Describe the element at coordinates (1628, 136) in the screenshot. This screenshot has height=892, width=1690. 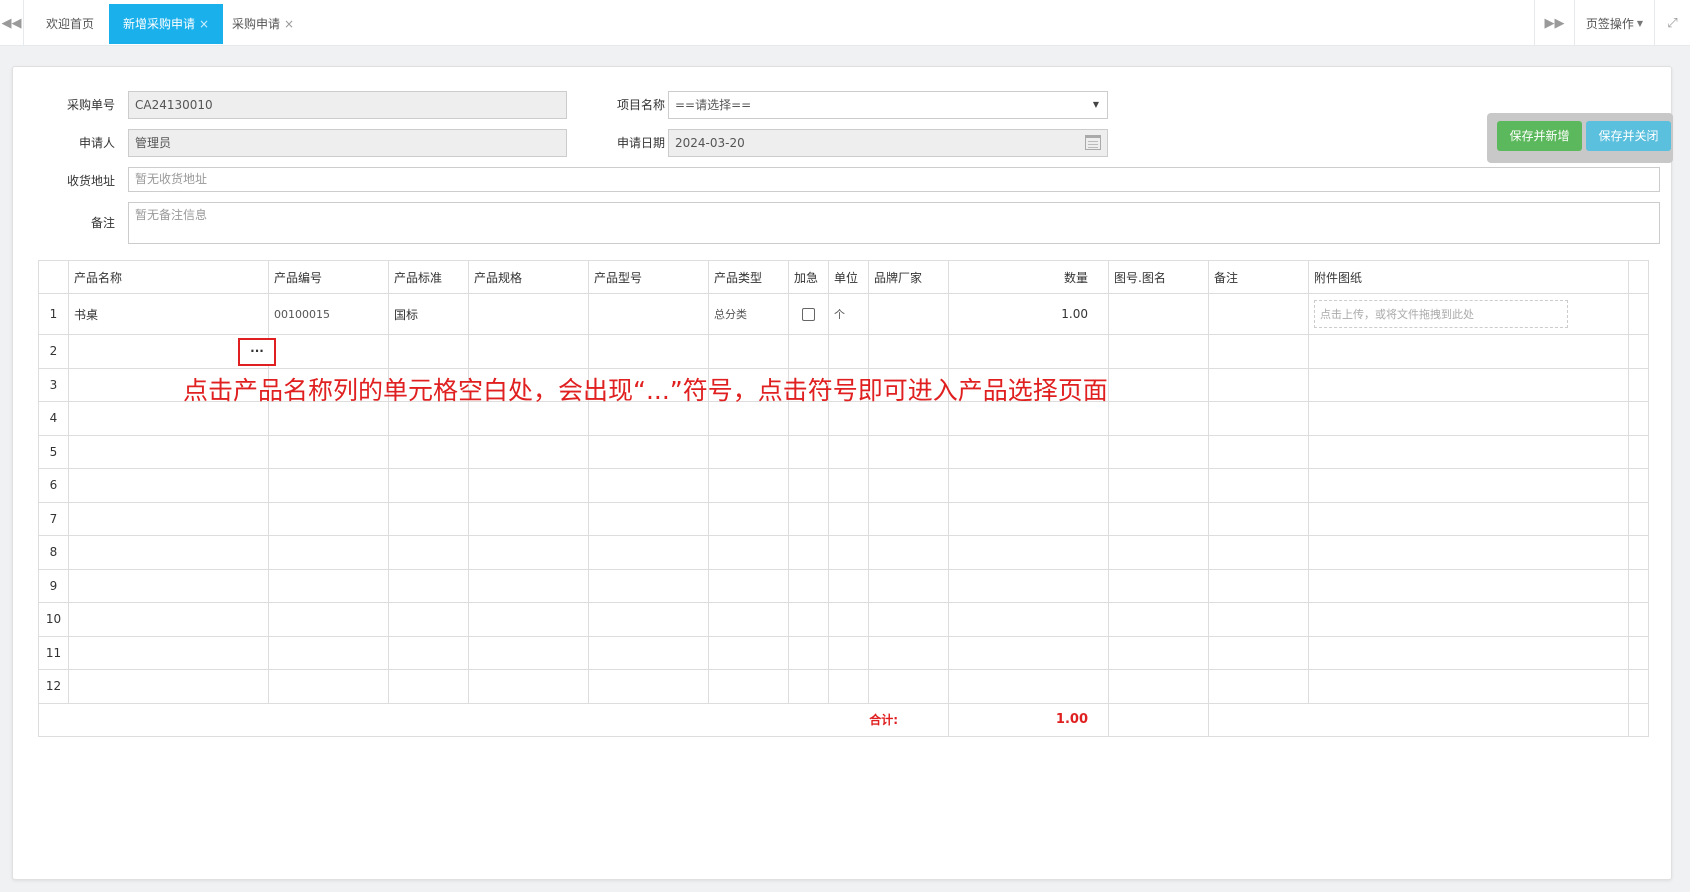
I see `save-and-close-button: 保存并关闭` at that location.